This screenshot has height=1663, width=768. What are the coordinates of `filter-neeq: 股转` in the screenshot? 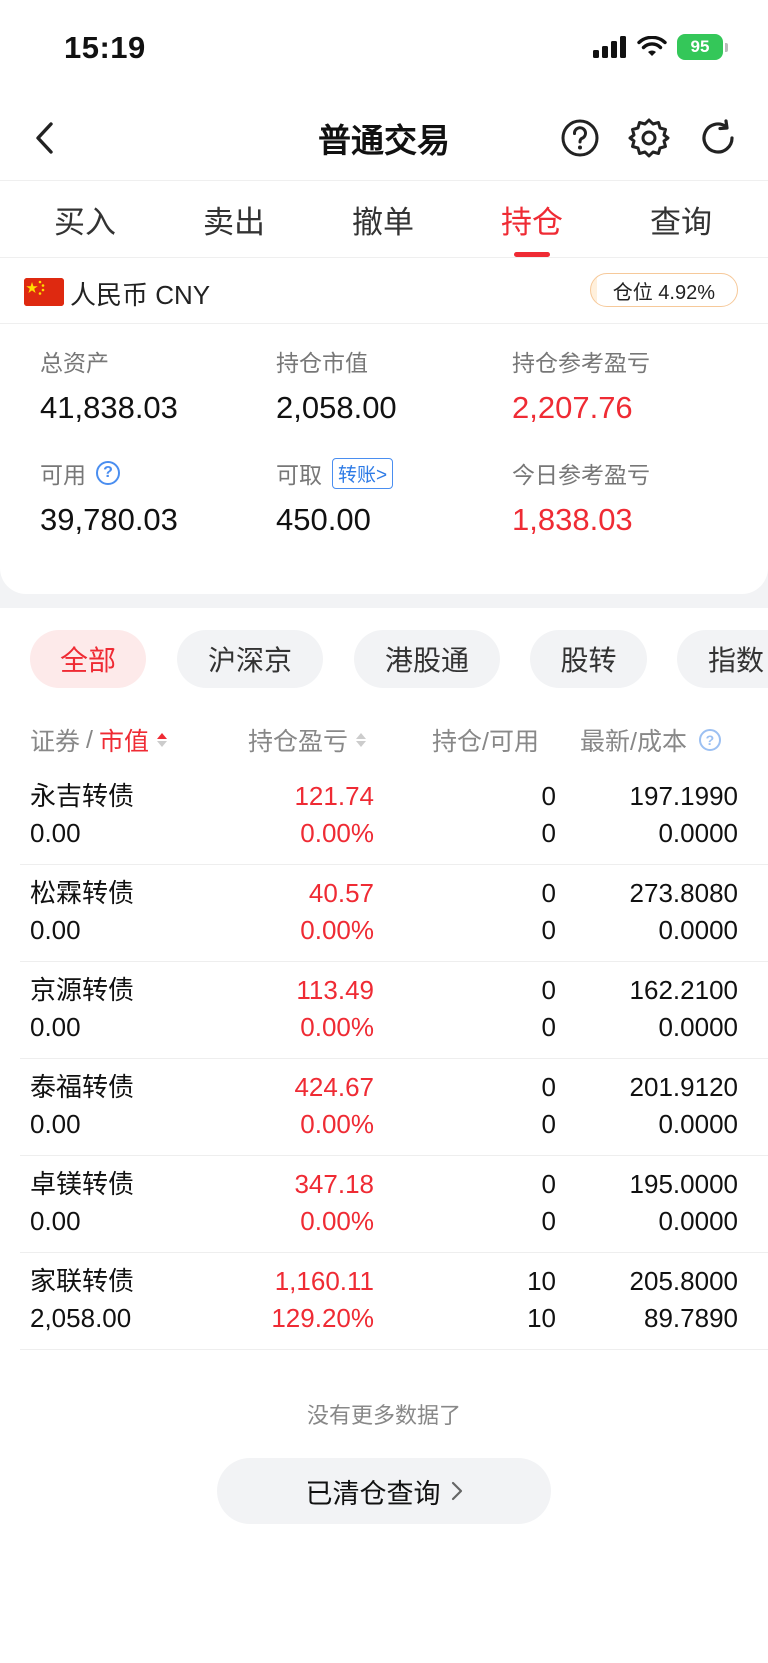 It's located at (588, 659).